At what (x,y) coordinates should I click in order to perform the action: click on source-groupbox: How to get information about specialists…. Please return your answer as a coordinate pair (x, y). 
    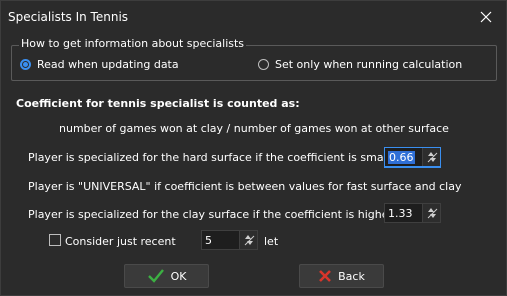
    Looking at the image, I should click on (254, 59).